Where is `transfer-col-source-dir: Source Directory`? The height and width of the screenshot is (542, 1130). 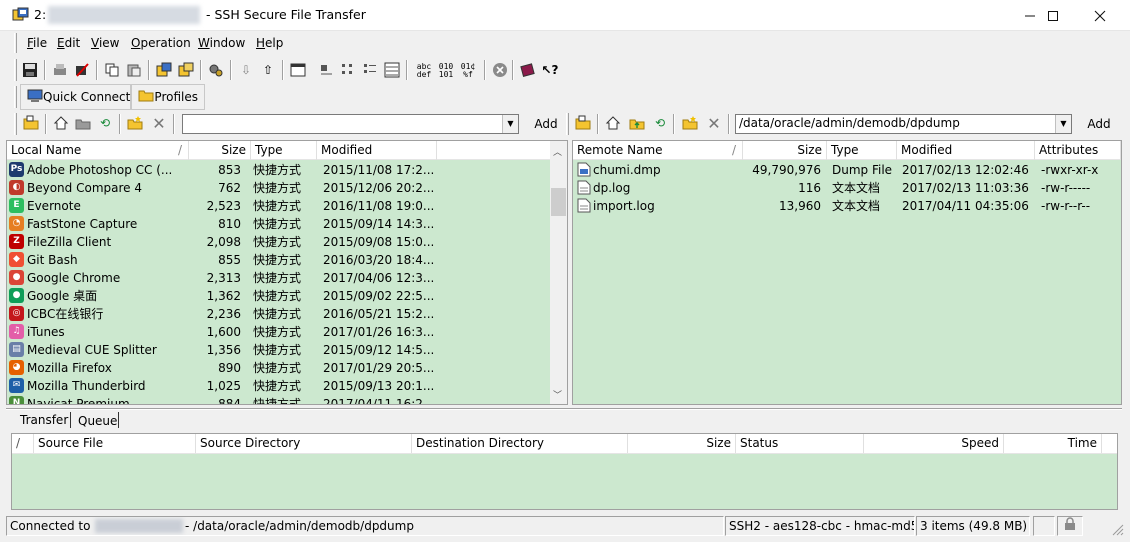
transfer-col-source-dir: Source Directory is located at coordinates (304, 443).